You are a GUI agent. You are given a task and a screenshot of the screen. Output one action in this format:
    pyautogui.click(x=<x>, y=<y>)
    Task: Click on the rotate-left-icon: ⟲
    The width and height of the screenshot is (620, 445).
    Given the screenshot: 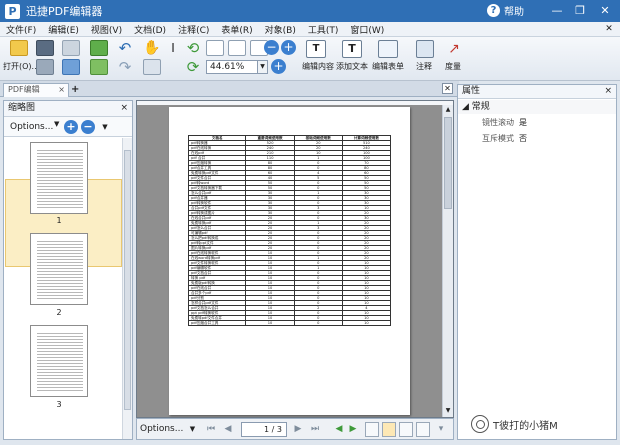 What is the action you would take?
    pyautogui.click(x=193, y=48)
    